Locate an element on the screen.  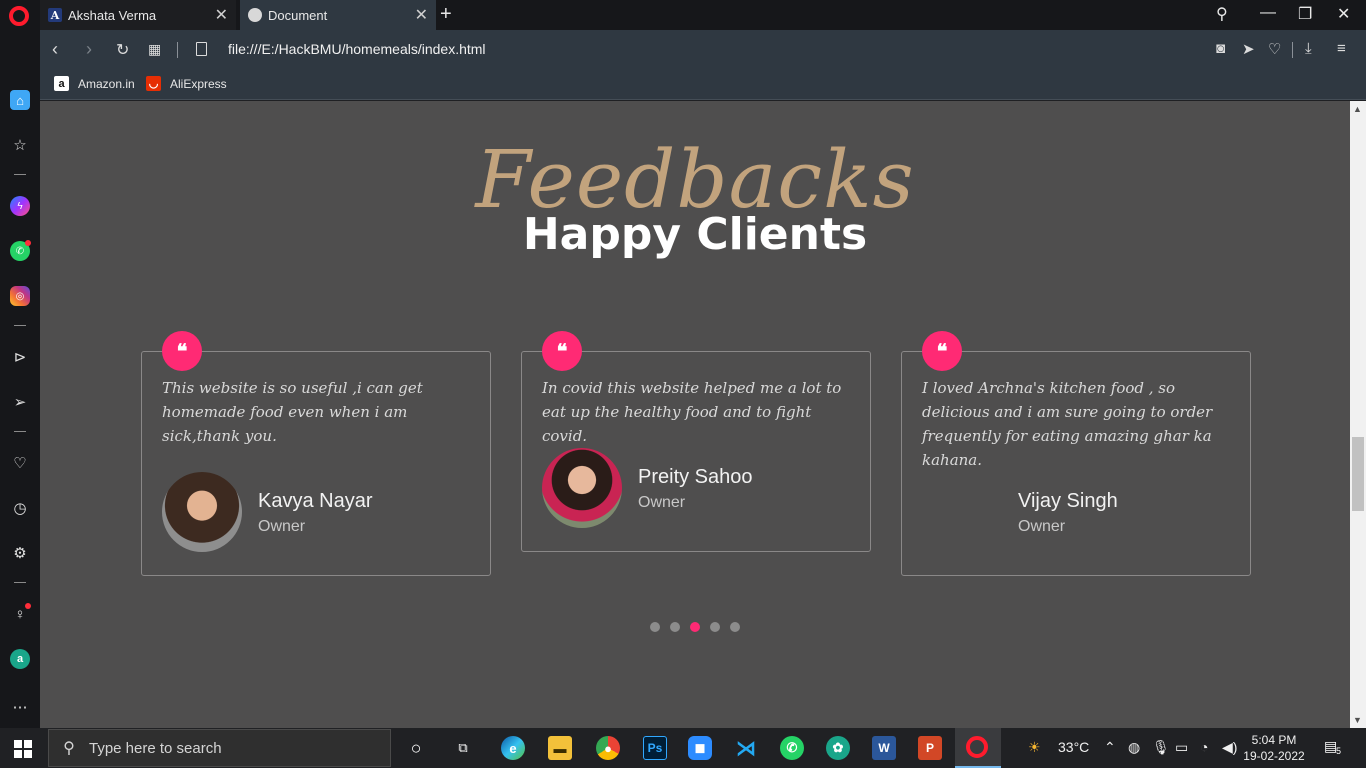
flow-icon: ➢ is located at coordinates (20, 402).